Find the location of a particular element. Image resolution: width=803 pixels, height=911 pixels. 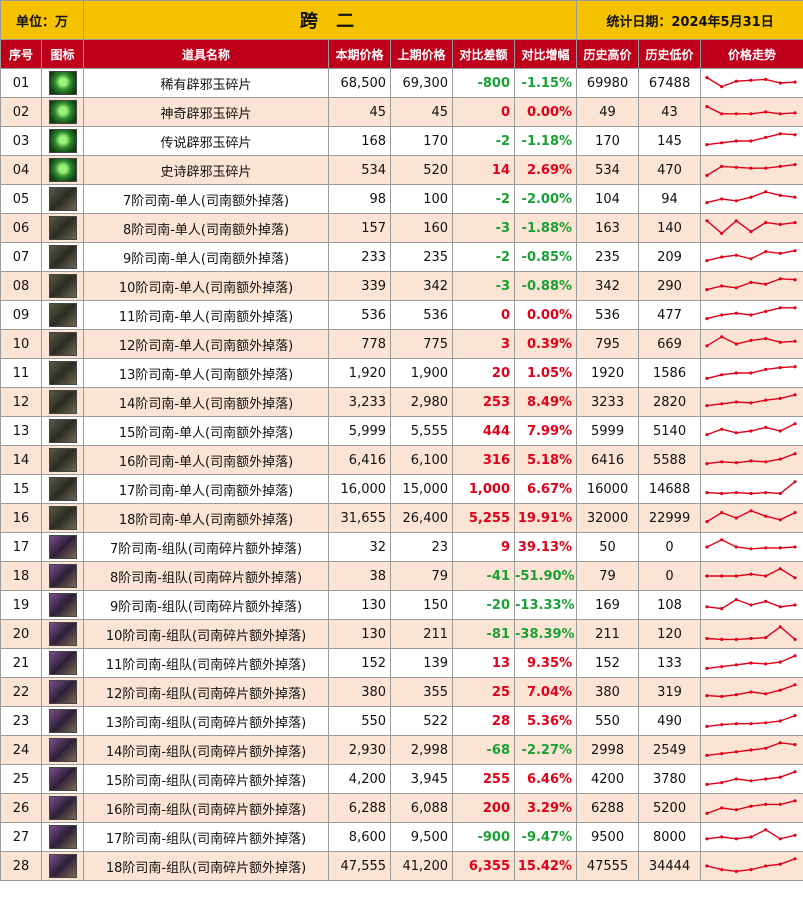

historical-low: 669 is located at coordinates (670, 344).